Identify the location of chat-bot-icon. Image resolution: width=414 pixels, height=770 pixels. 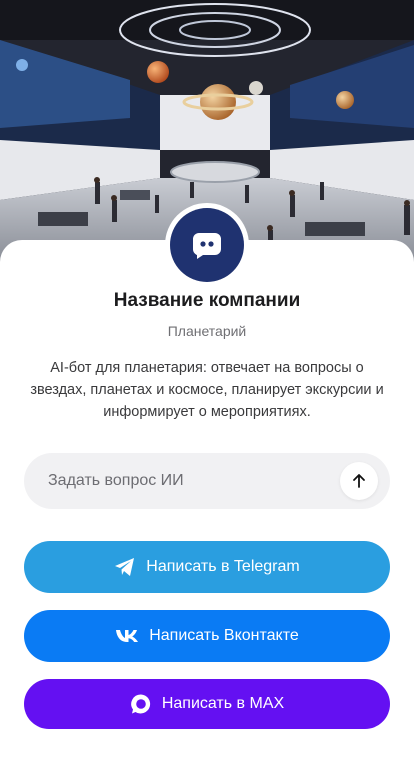
(206, 246).